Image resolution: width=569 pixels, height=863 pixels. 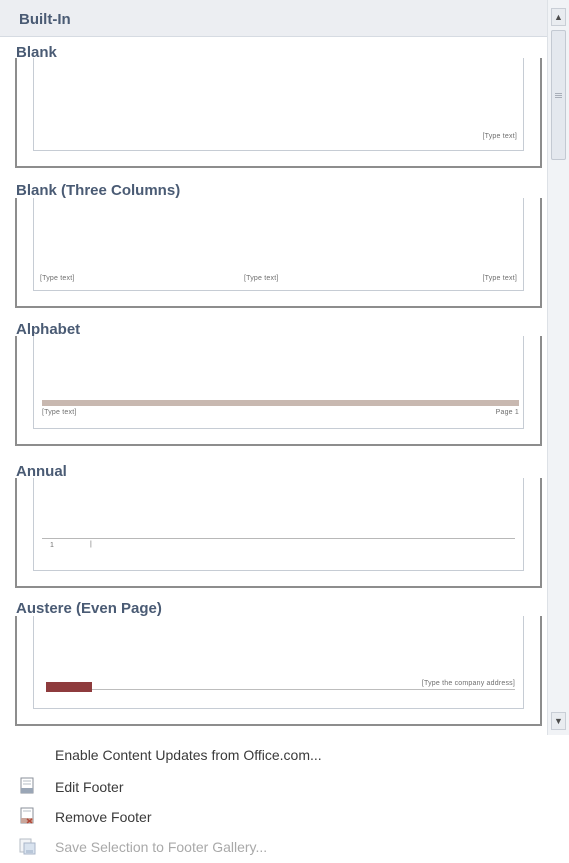 I want to click on gallery-item-label-austere-even-page: Austere (Even Page), so click(x=89, y=608).